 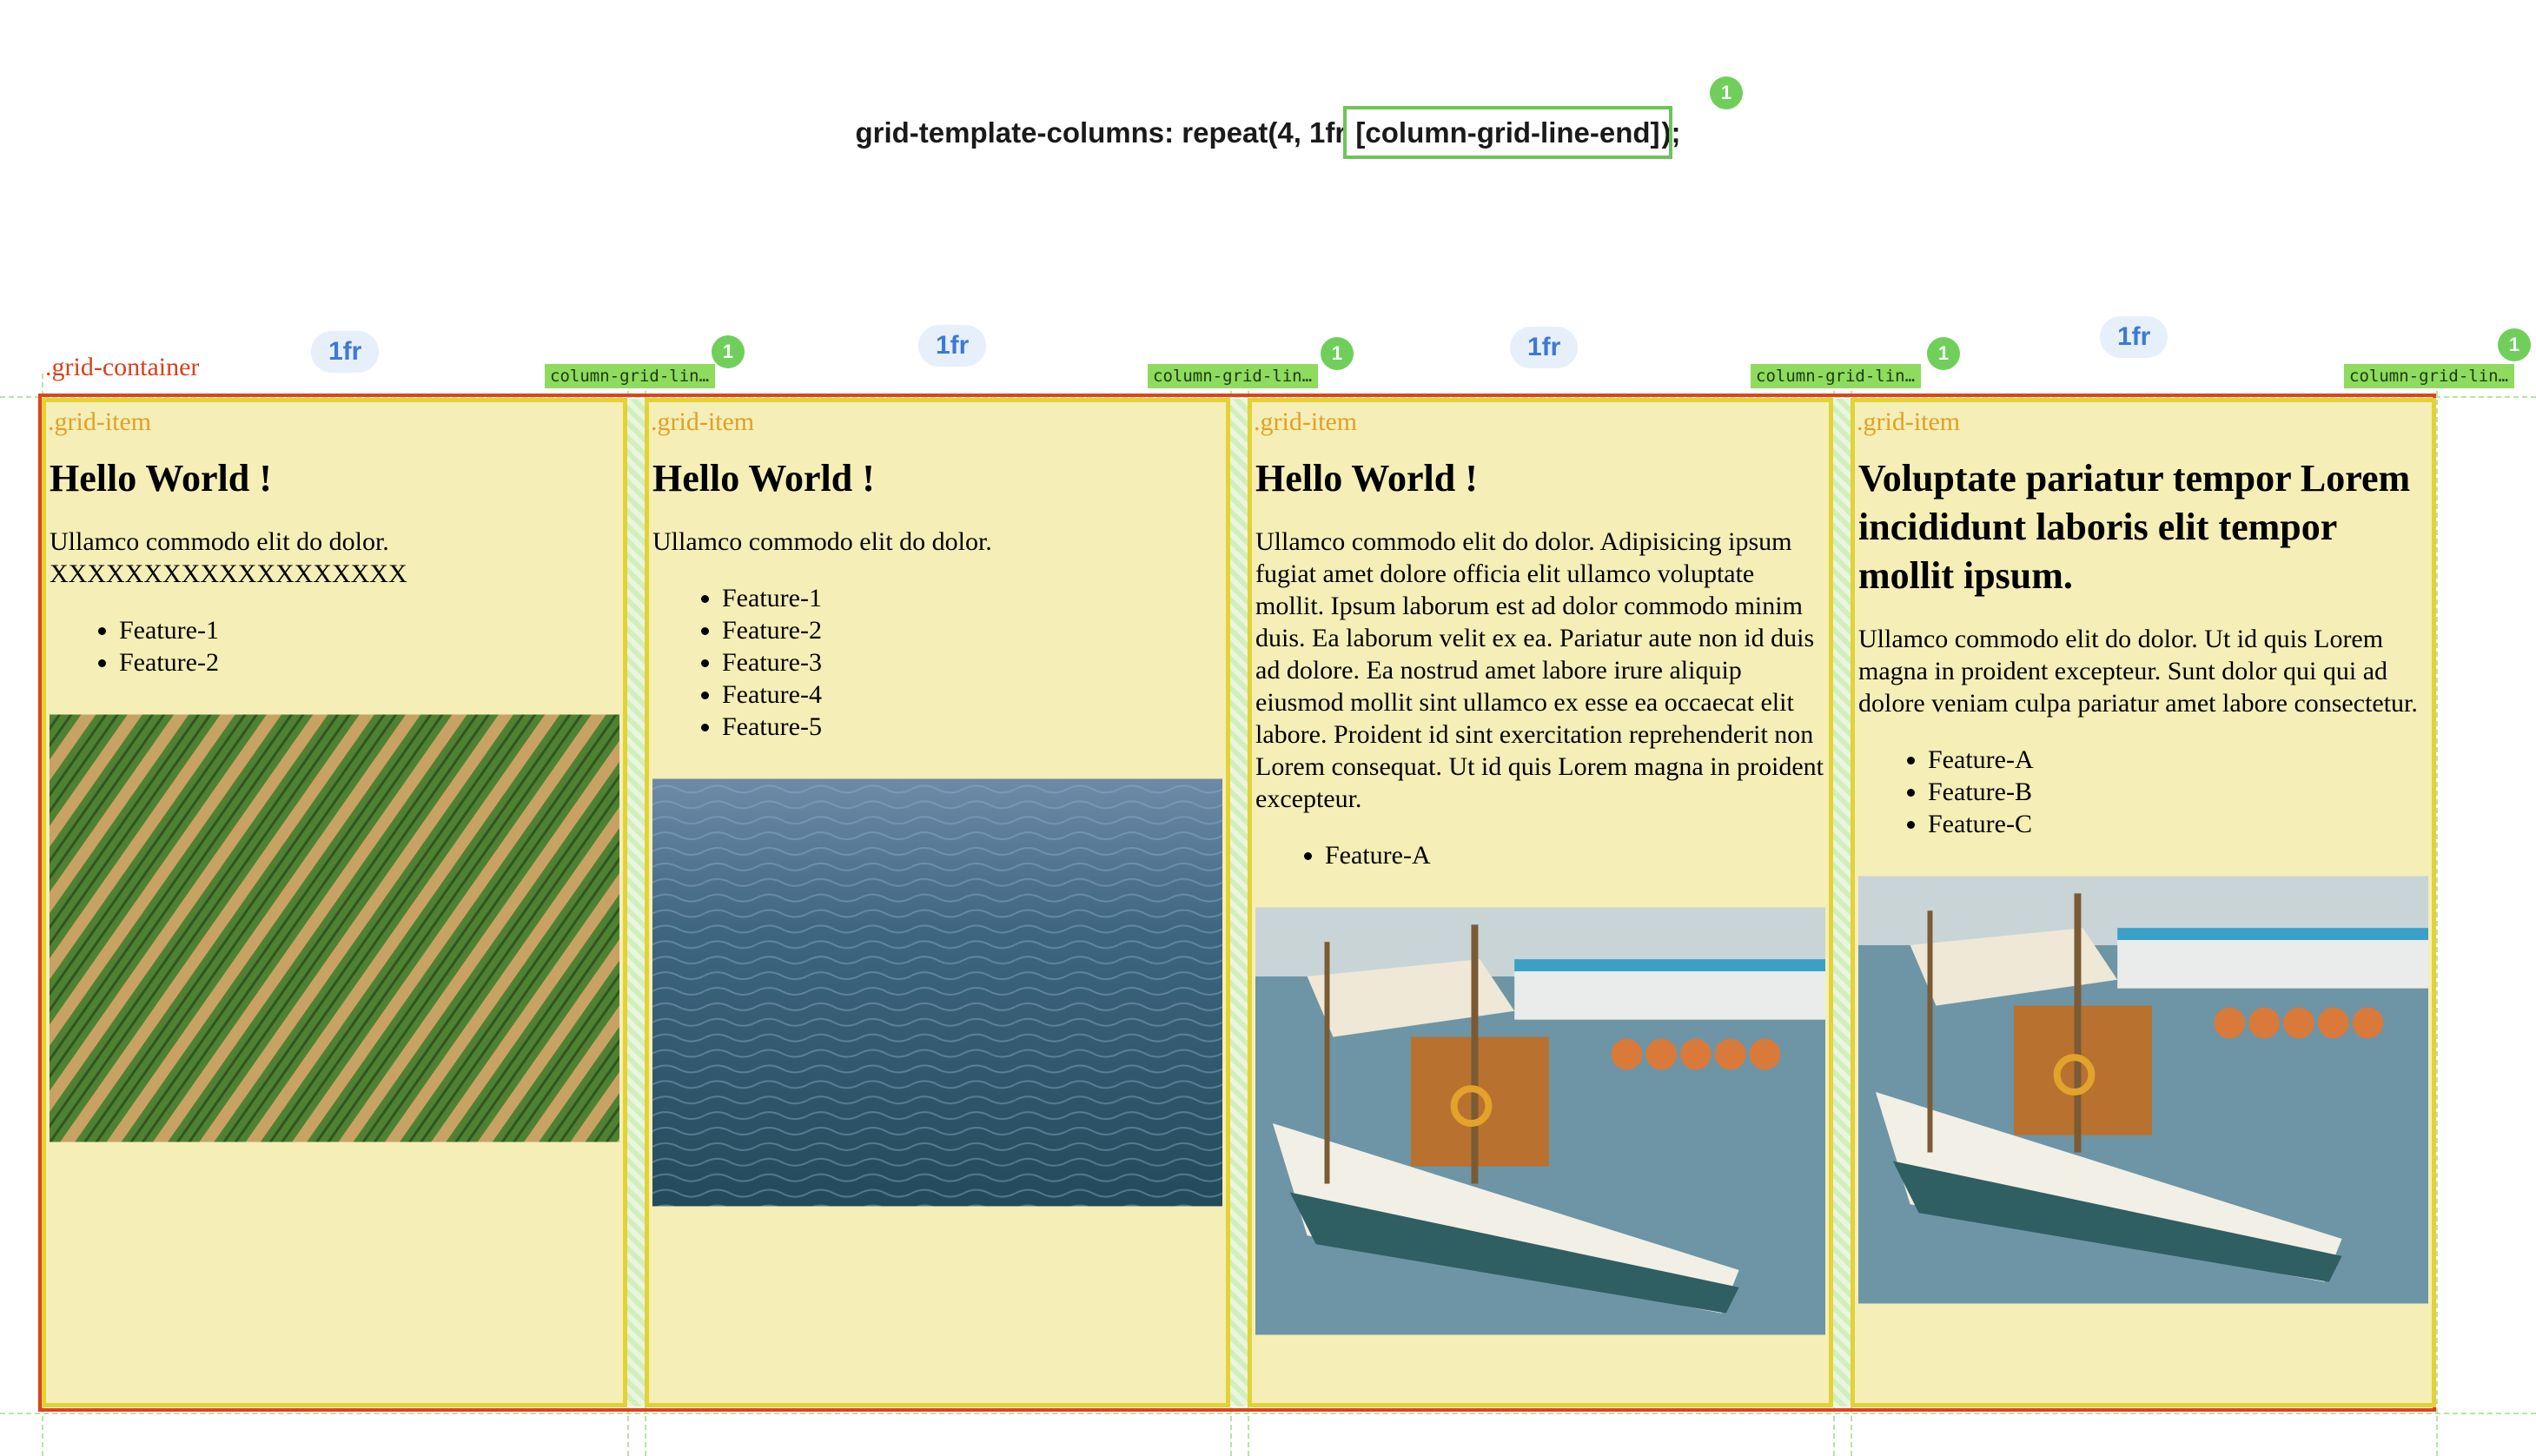 What do you see at coordinates (937, 992) in the screenshot?
I see `ocean-water-photo` at bounding box center [937, 992].